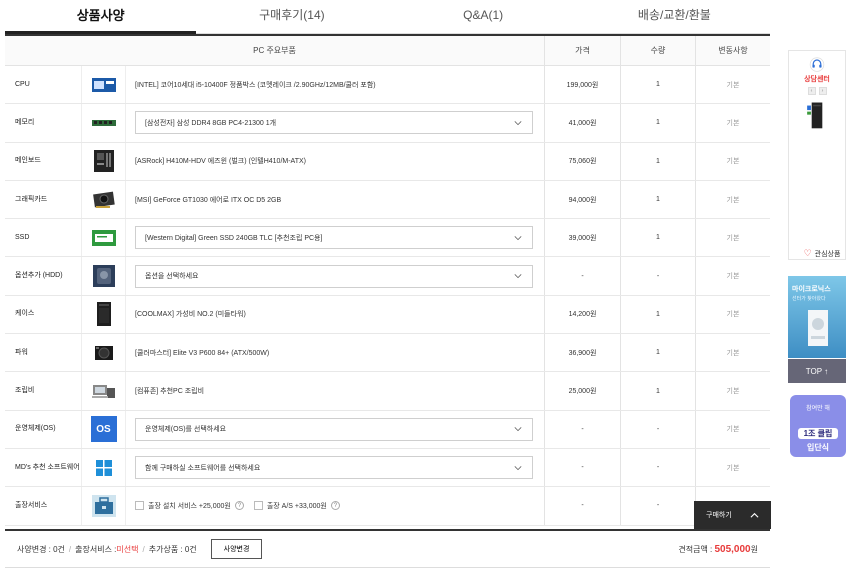  I want to click on wishlist-link: ♡ 관심상품, so click(822, 253).